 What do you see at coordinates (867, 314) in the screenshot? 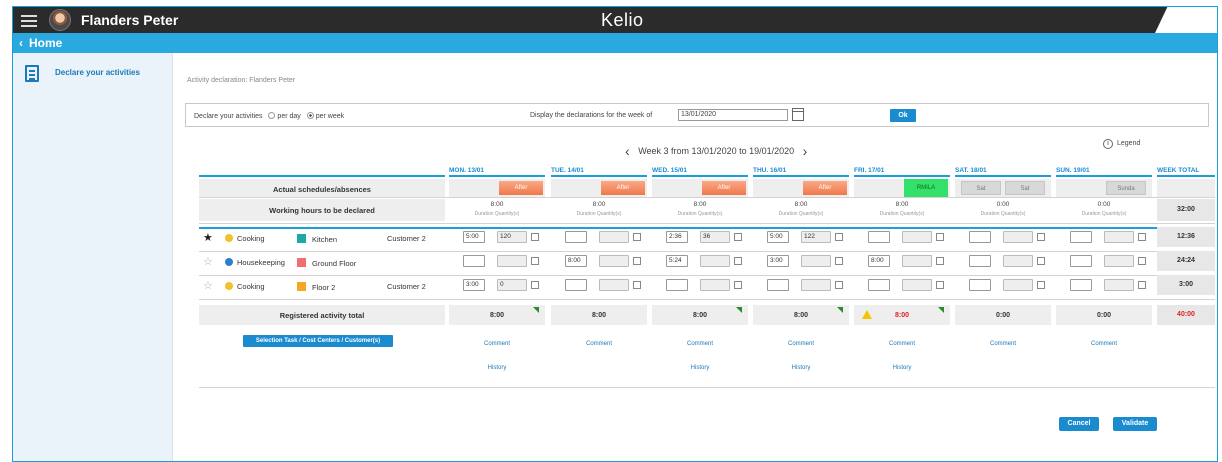
I see `warning-icon` at bounding box center [867, 314].